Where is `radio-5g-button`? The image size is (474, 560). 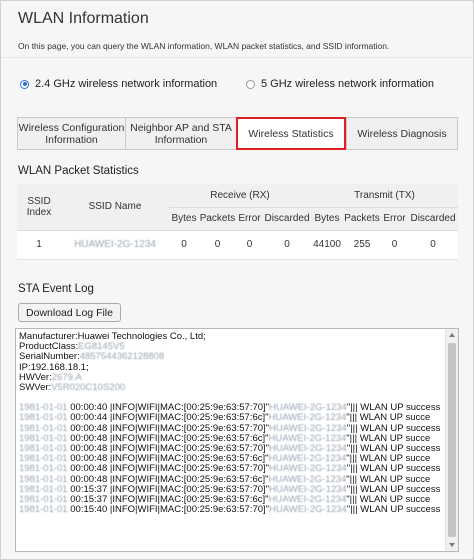 radio-5g-button is located at coordinates (250, 84).